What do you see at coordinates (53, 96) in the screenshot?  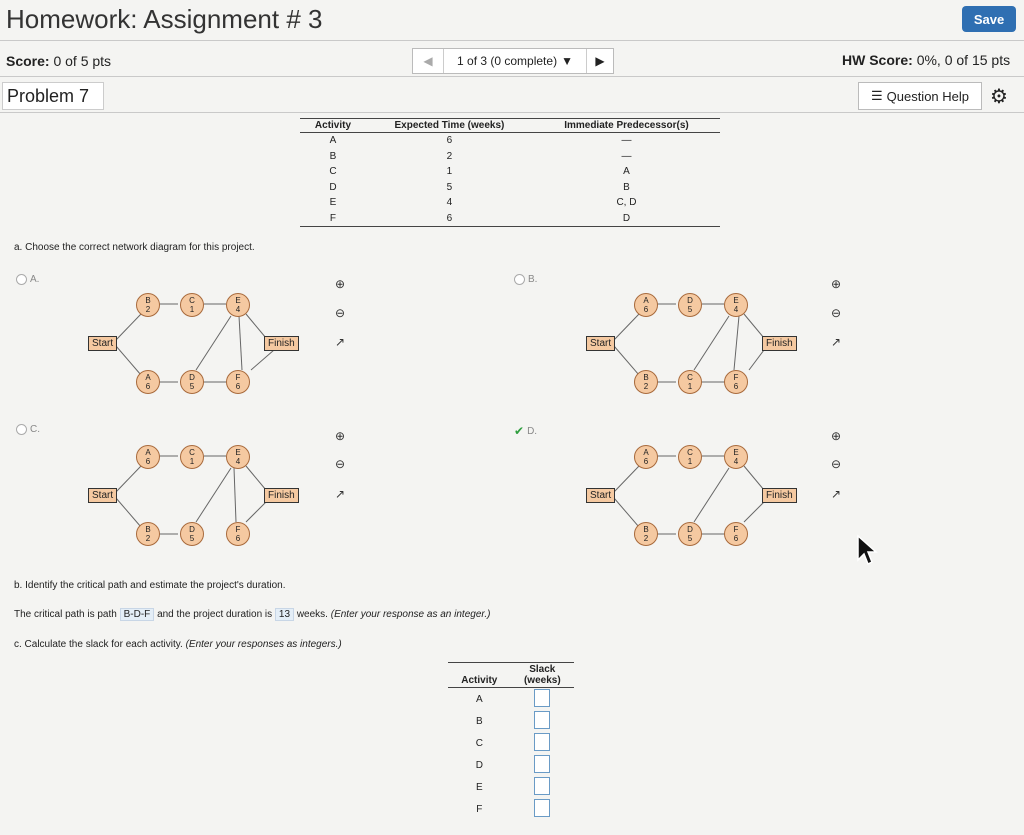 I see `problem-label: Problem 7` at bounding box center [53, 96].